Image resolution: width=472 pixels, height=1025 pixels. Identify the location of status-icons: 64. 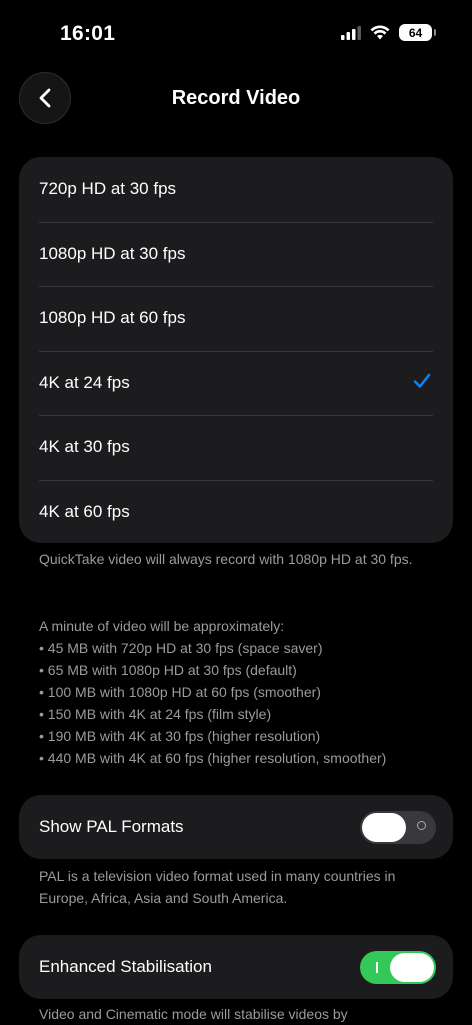
(388, 32).